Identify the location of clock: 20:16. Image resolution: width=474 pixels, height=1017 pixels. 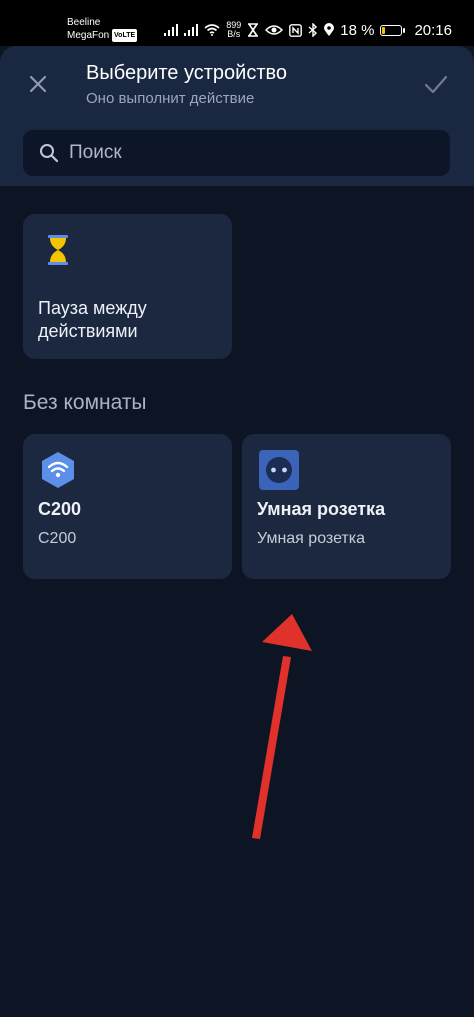
(433, 30).